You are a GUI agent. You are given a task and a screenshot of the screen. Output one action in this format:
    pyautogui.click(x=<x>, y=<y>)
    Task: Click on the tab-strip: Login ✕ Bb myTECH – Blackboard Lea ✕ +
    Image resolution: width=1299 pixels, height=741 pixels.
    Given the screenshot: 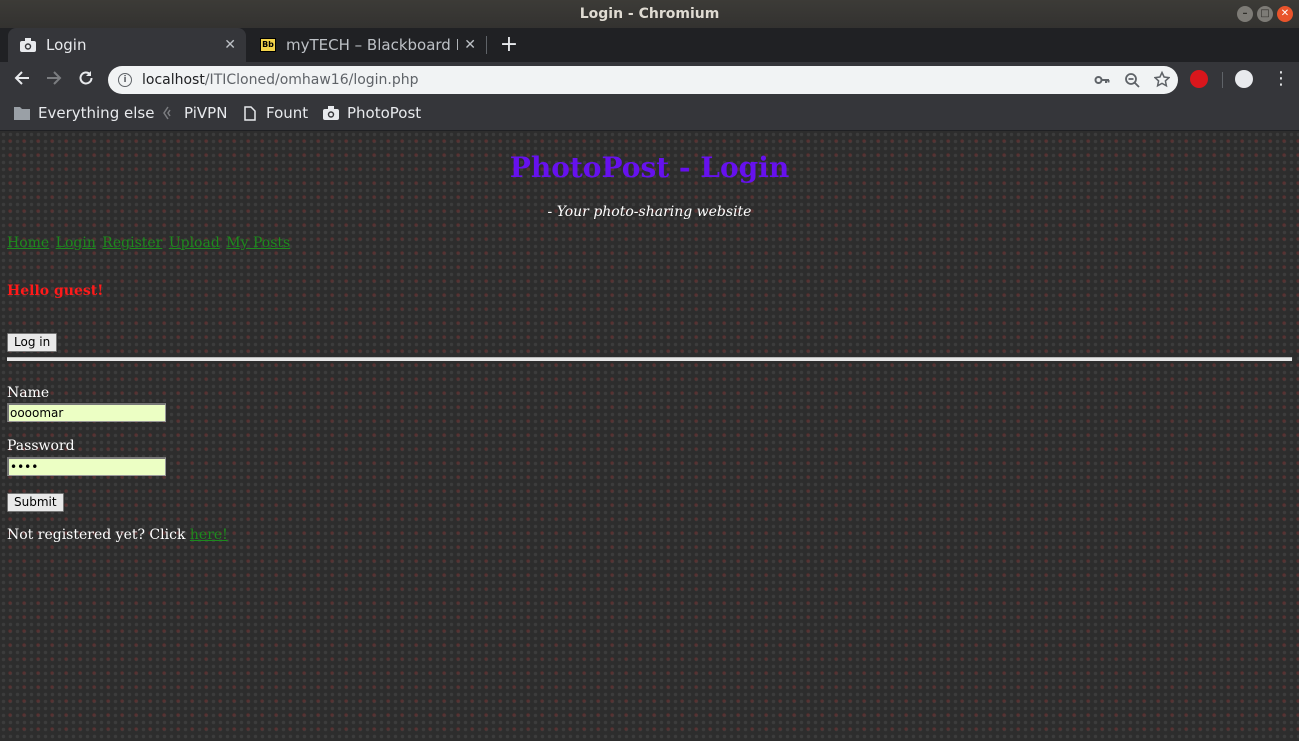 What is the action you would take?
    pyautogui.click(x=649, y=45)
    